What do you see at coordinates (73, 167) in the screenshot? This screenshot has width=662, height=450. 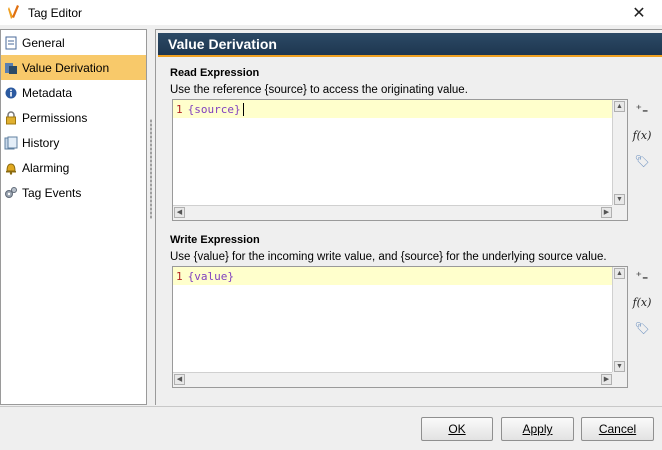 I see `sidebar-item-alarming: Alarming` at bounding box center [73, 167].